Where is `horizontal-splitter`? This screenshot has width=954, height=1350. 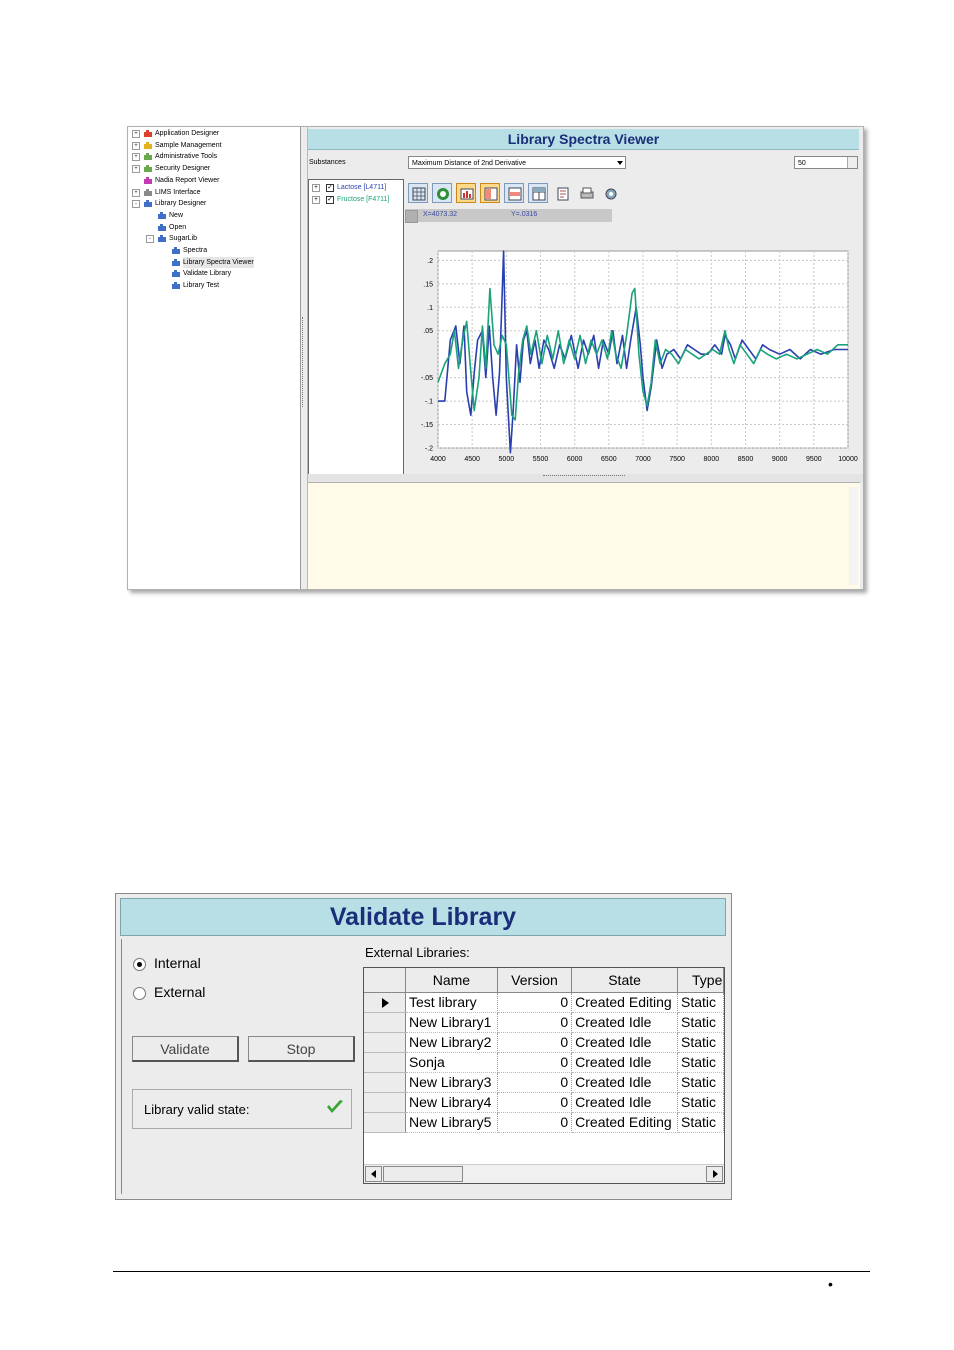 horizontal-splitter is located at coordinates (585, 478).